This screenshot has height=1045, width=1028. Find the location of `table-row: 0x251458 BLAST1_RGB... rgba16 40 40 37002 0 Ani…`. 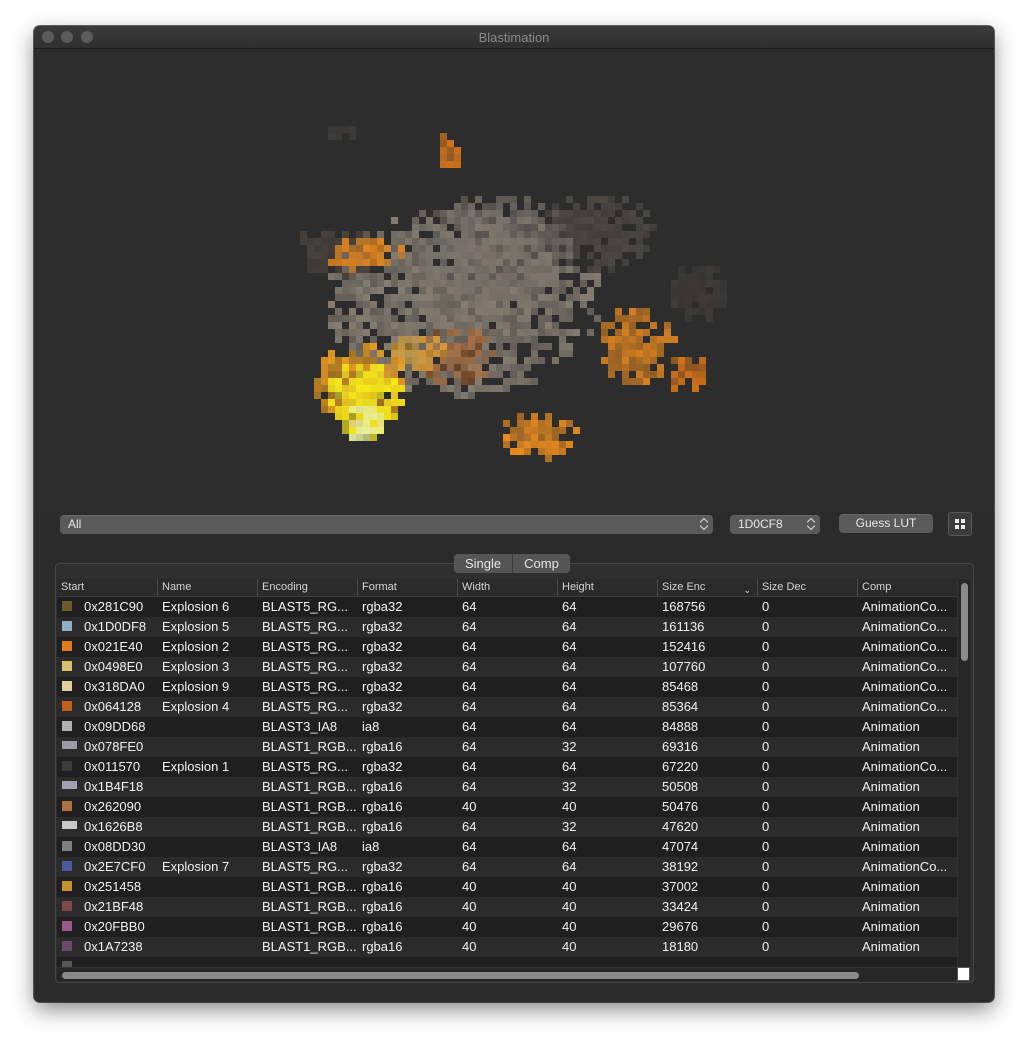

table-row: 0x251458 BLAST1_RGB... rgba16 40 40 37002 0 Ani… is located at coordinates (507, 887).